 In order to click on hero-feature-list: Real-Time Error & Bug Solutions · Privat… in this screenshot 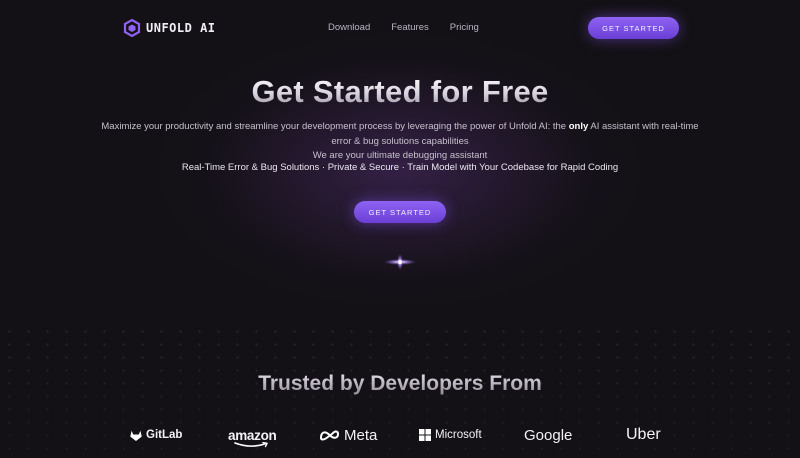, I will do `click(400, 167)`.